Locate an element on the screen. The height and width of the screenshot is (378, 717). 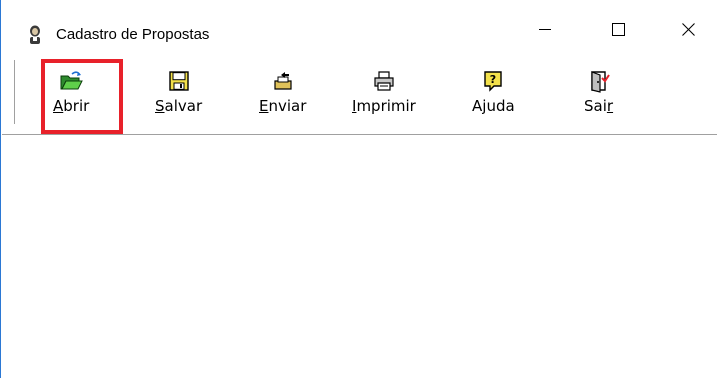
maximize-button is located at coordinates (618, 29).